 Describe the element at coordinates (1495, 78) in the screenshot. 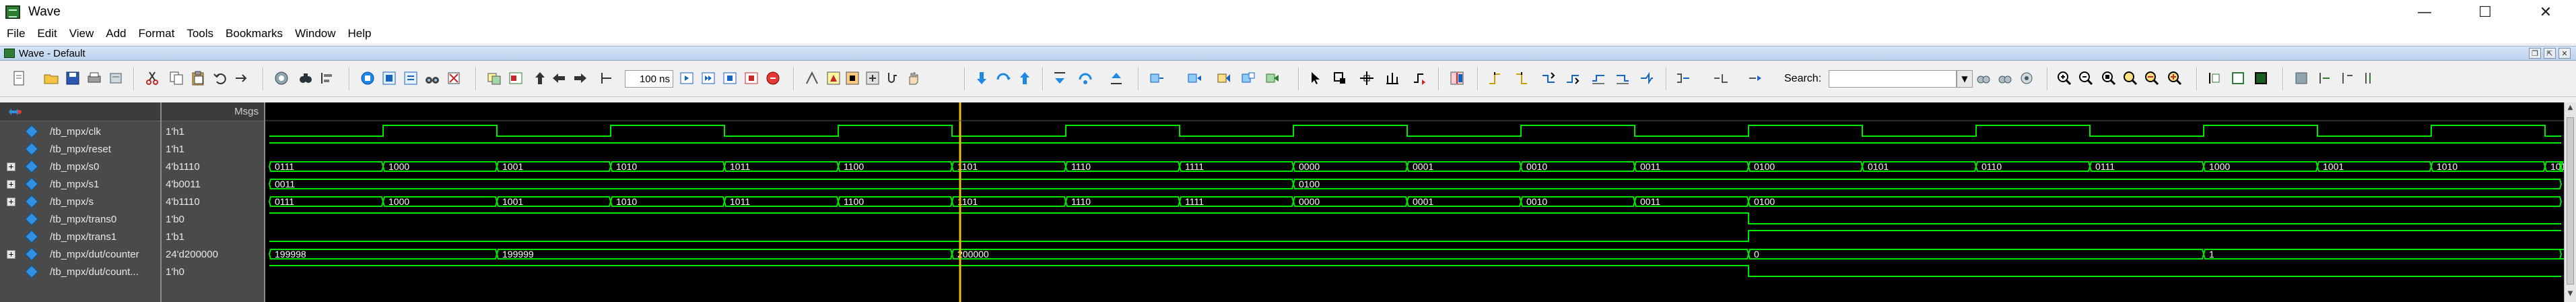

I see `find-prev-edge-icon` at that location.